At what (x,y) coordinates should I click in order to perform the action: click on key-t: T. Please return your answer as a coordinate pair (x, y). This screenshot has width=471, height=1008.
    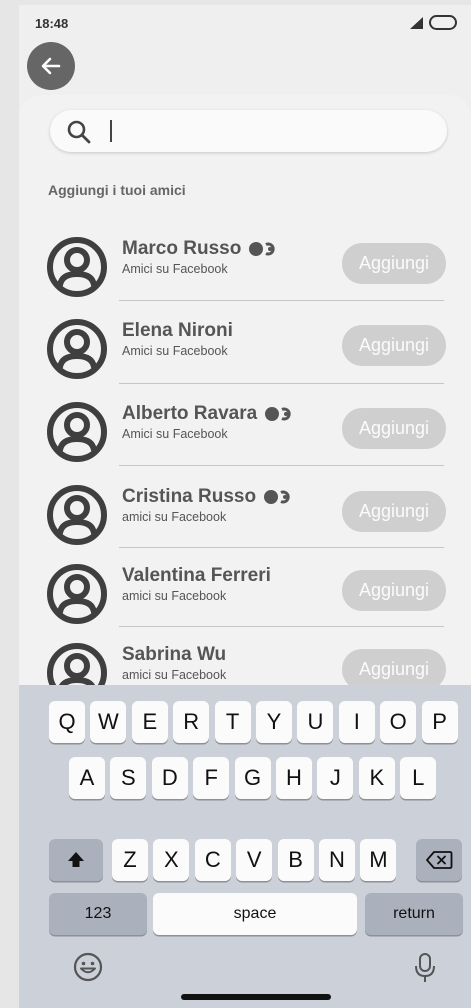
    Looking at the image, I should click on (232, 722).